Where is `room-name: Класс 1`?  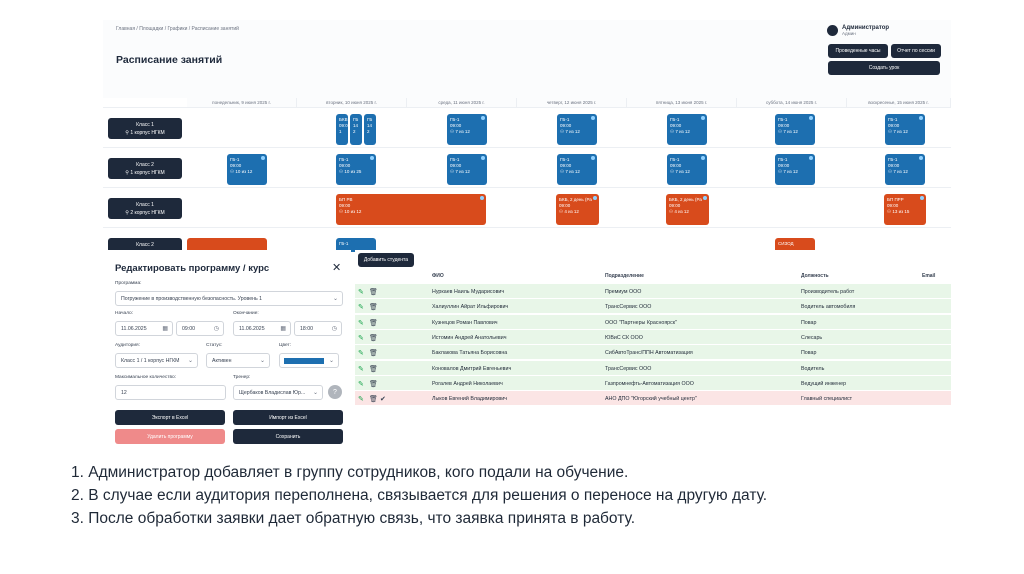
room-name: Класс 1 is located at coordinates (145, 125).